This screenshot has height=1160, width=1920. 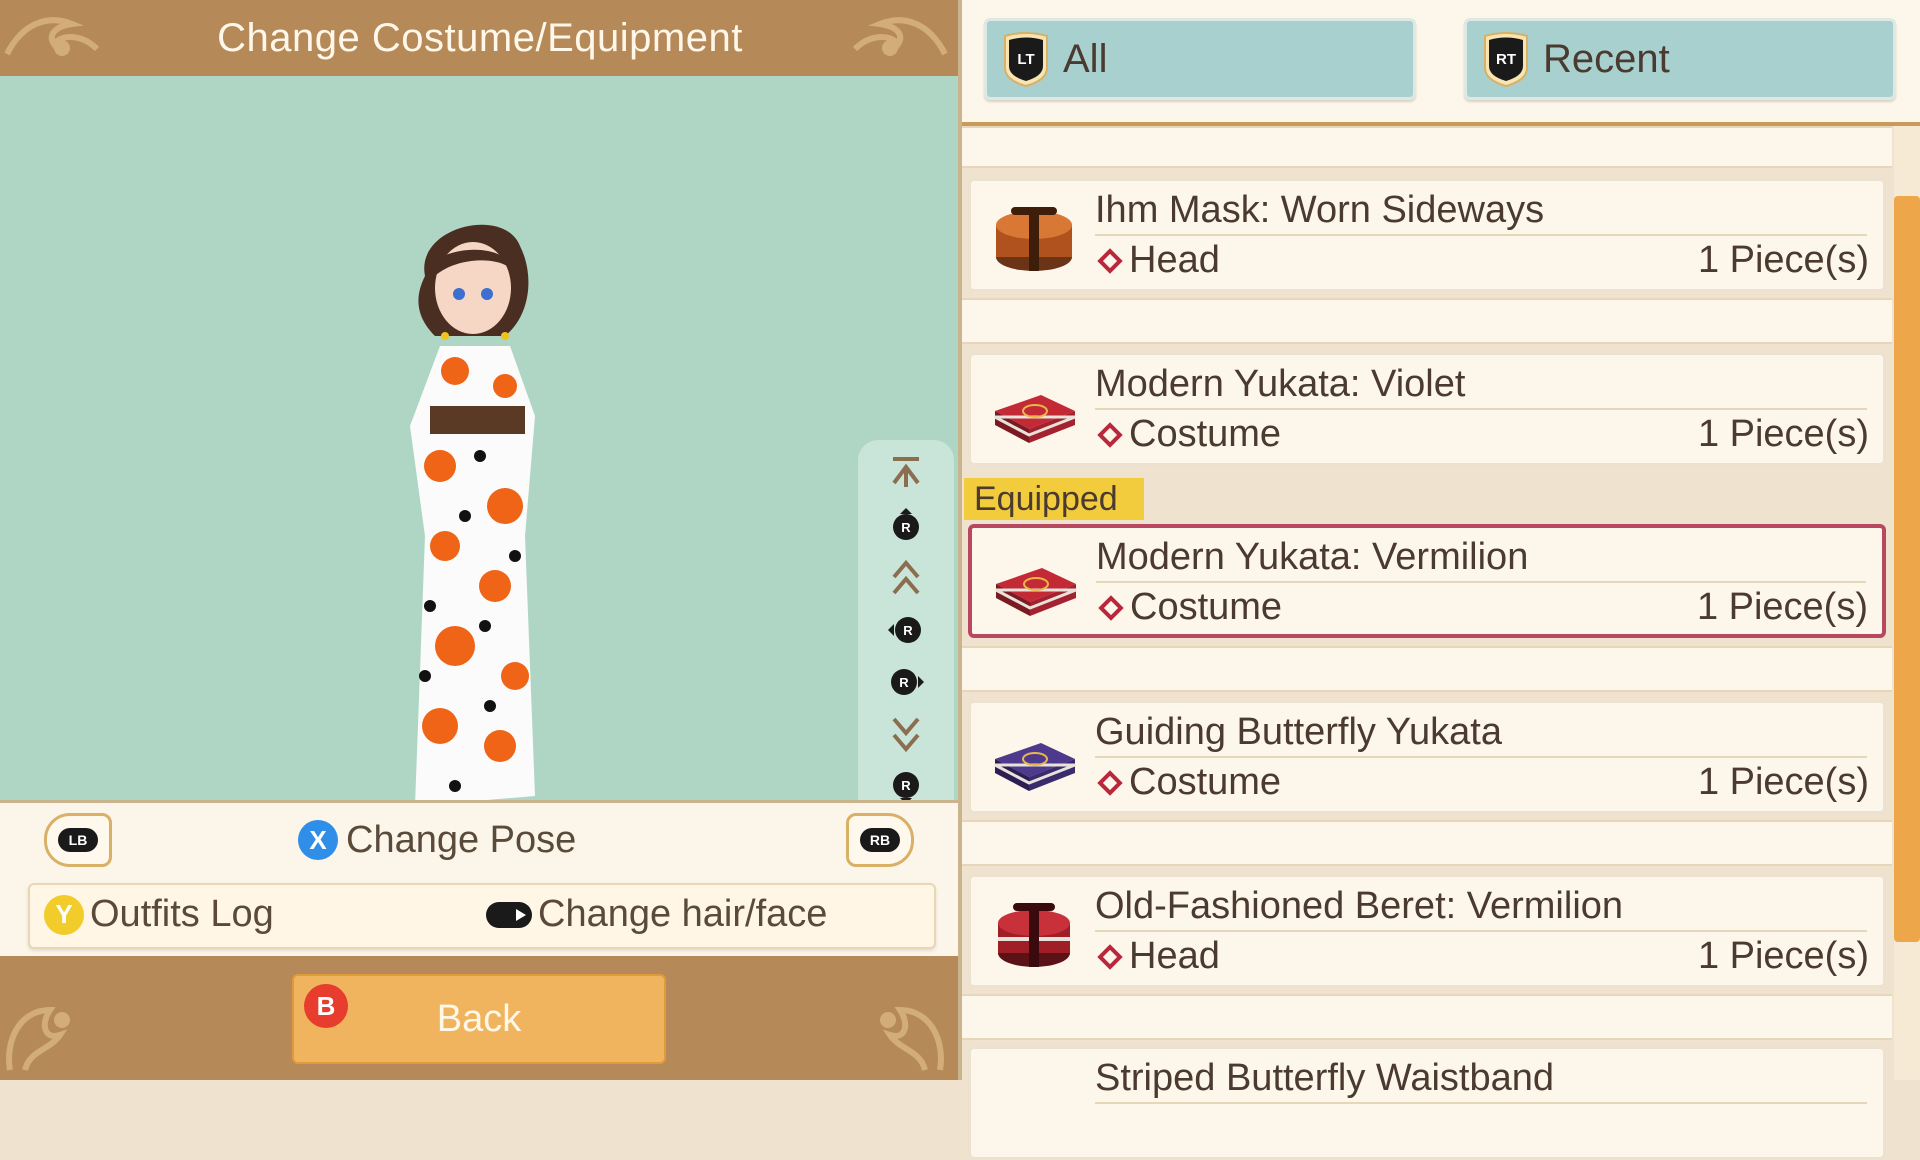 I want to click on item-name: Ihm Mask: Worn Sideways, so click(x=1481, y=212).